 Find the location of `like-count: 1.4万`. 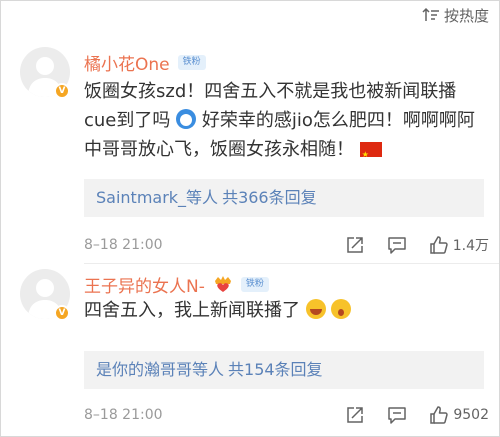

like-count: 1.4万 is located at coordinates (470, 246).